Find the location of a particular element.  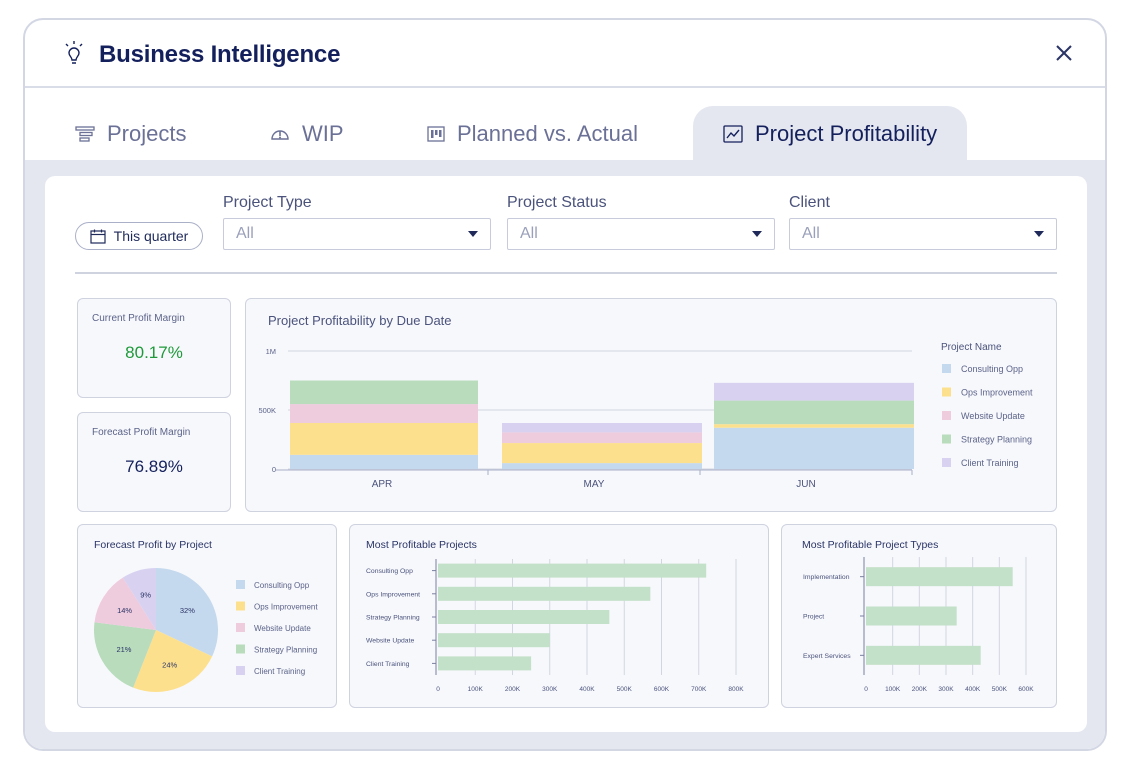

client-value: All is located at coordinates (811, 233).